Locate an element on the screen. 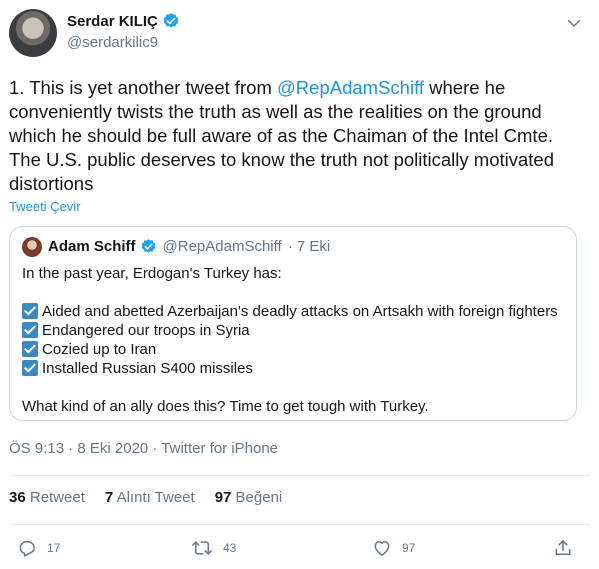  like-button: 97 is located at coordinates (393, 548).